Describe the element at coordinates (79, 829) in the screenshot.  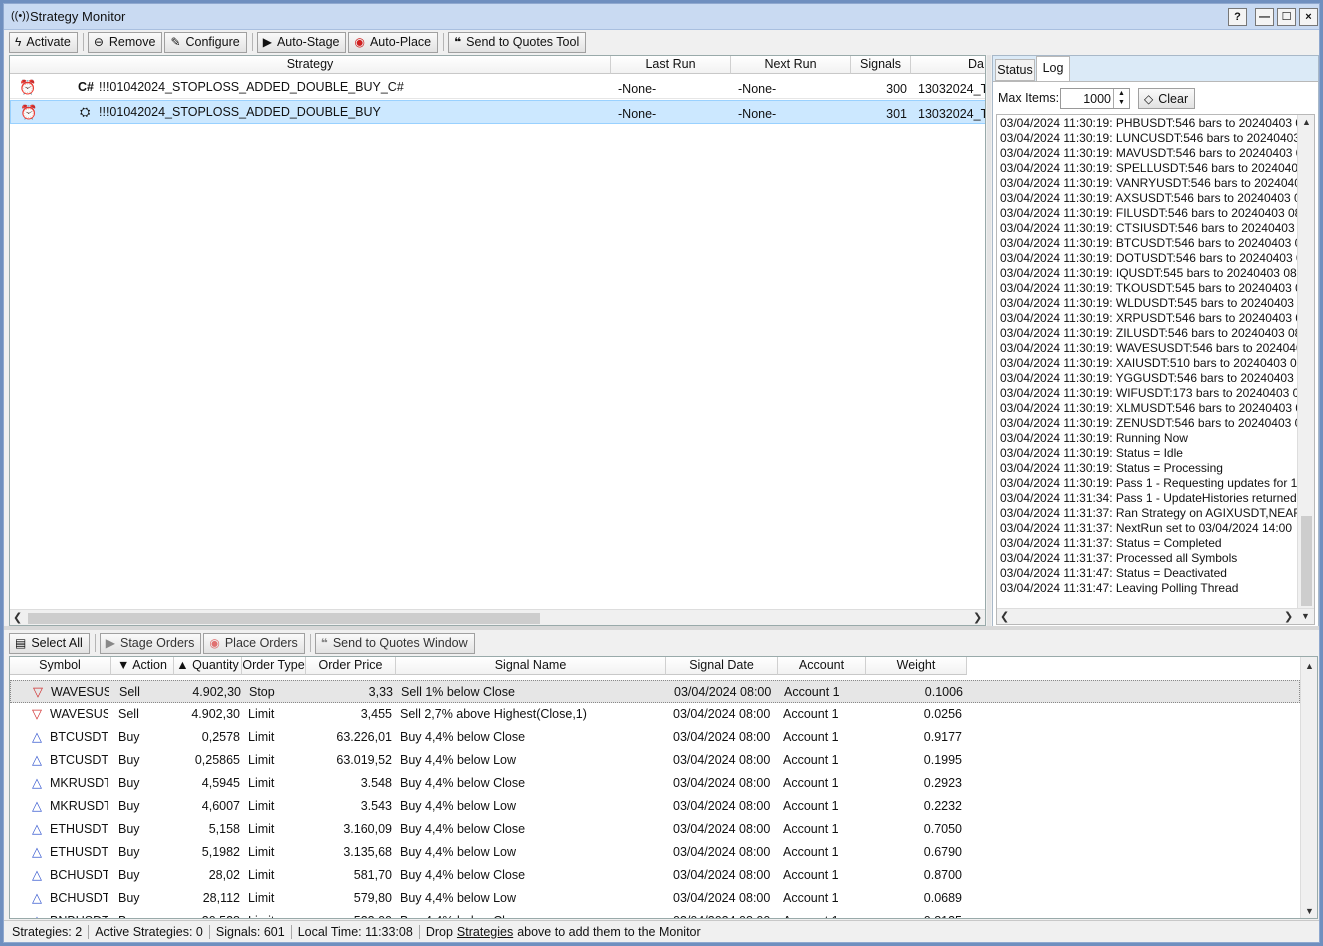
I see `order-symbol: ETHUSDT` at that location.